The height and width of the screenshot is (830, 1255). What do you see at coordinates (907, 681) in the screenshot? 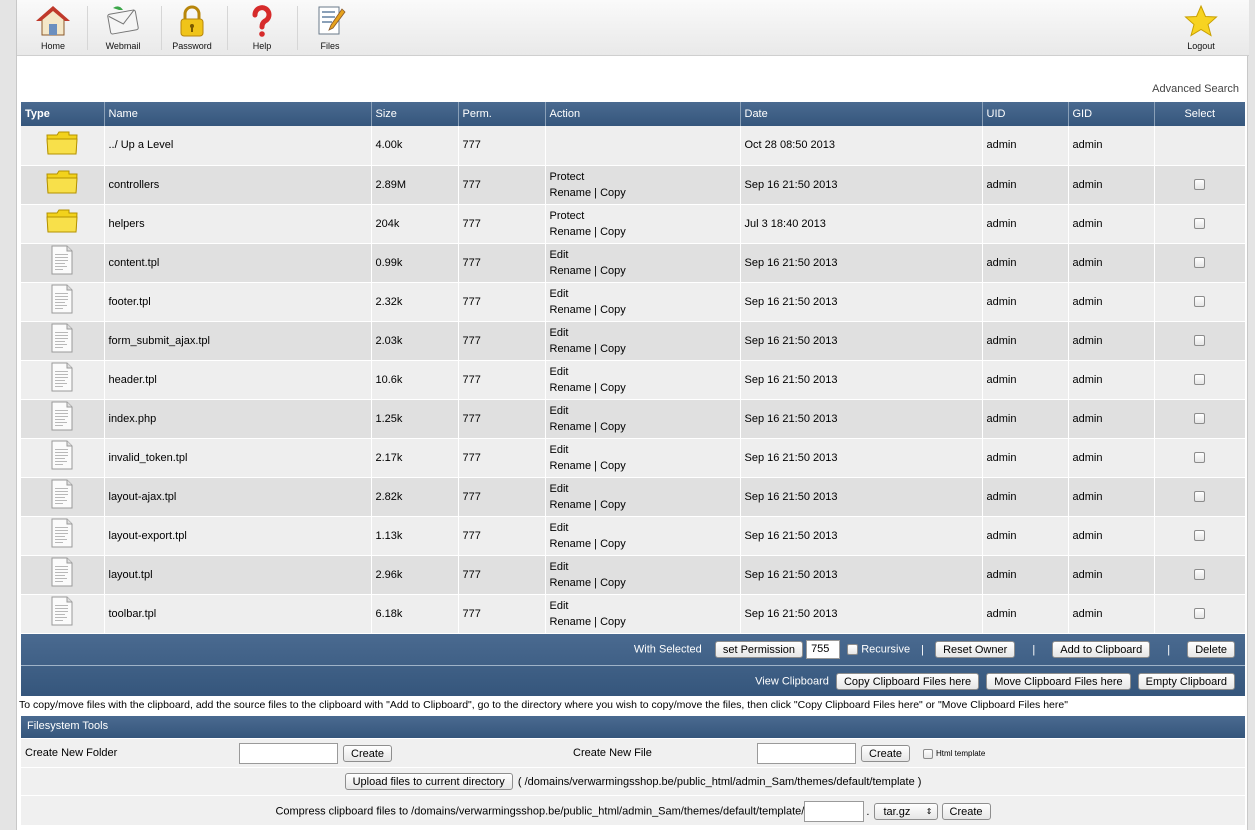
I see `copy-clipboard-files-button: Copy Clipboard Files here` at bounding box center [907, 681].